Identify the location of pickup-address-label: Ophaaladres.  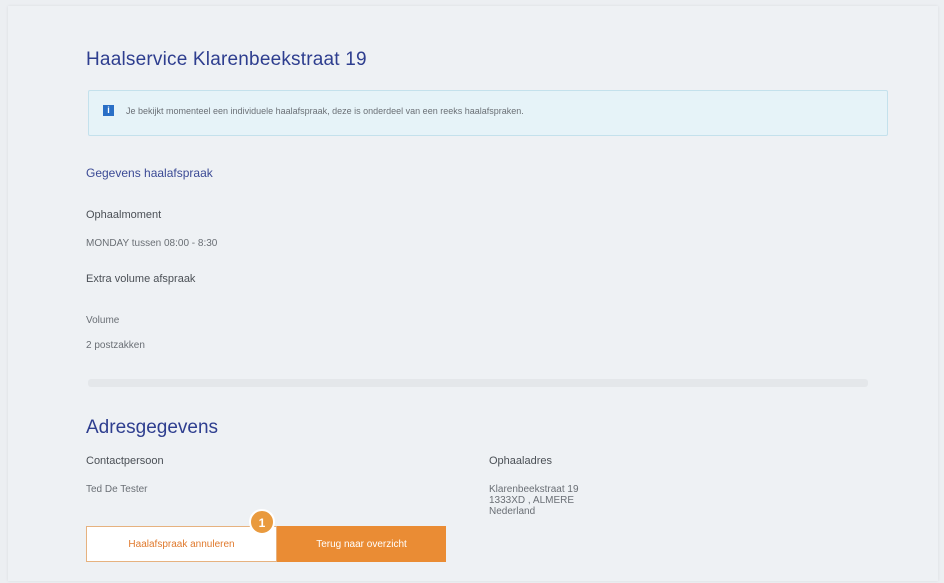
(520, 461).